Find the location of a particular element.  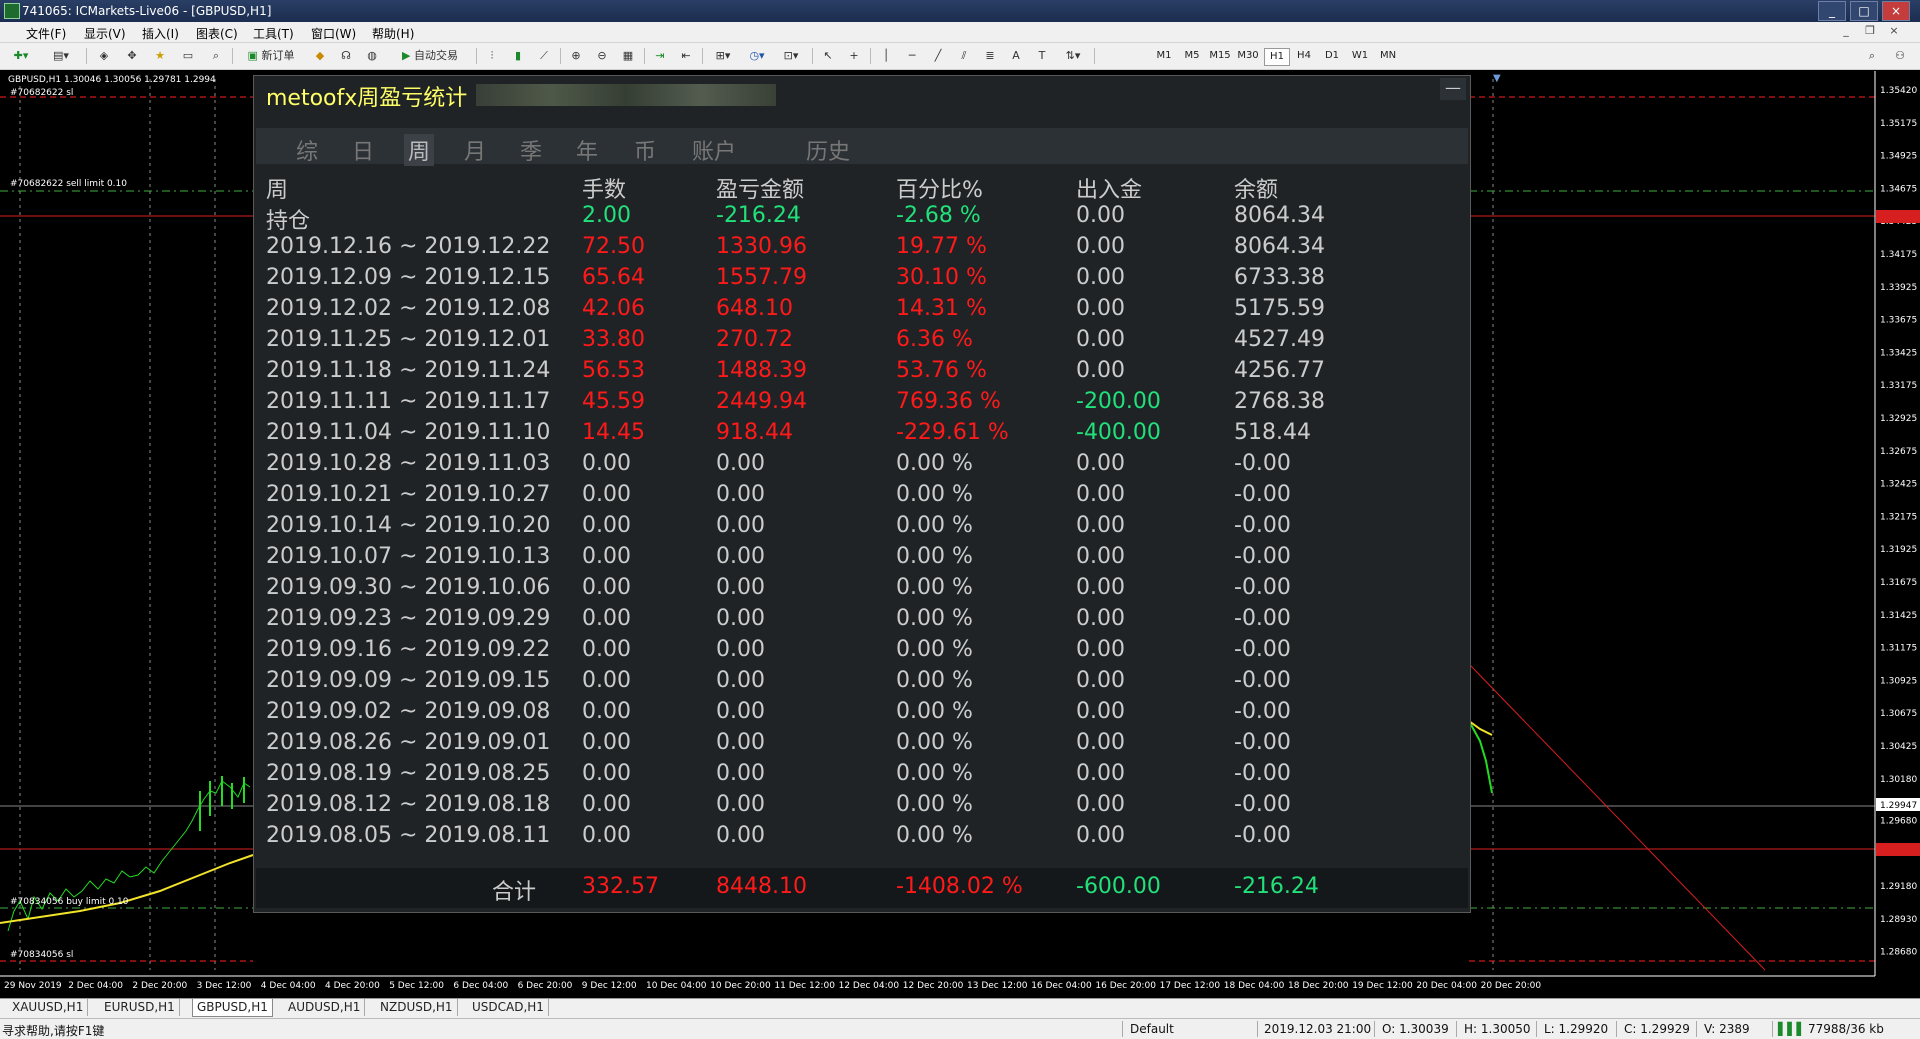

maximize-window-button: □ is located at coordinates (1864, 11).